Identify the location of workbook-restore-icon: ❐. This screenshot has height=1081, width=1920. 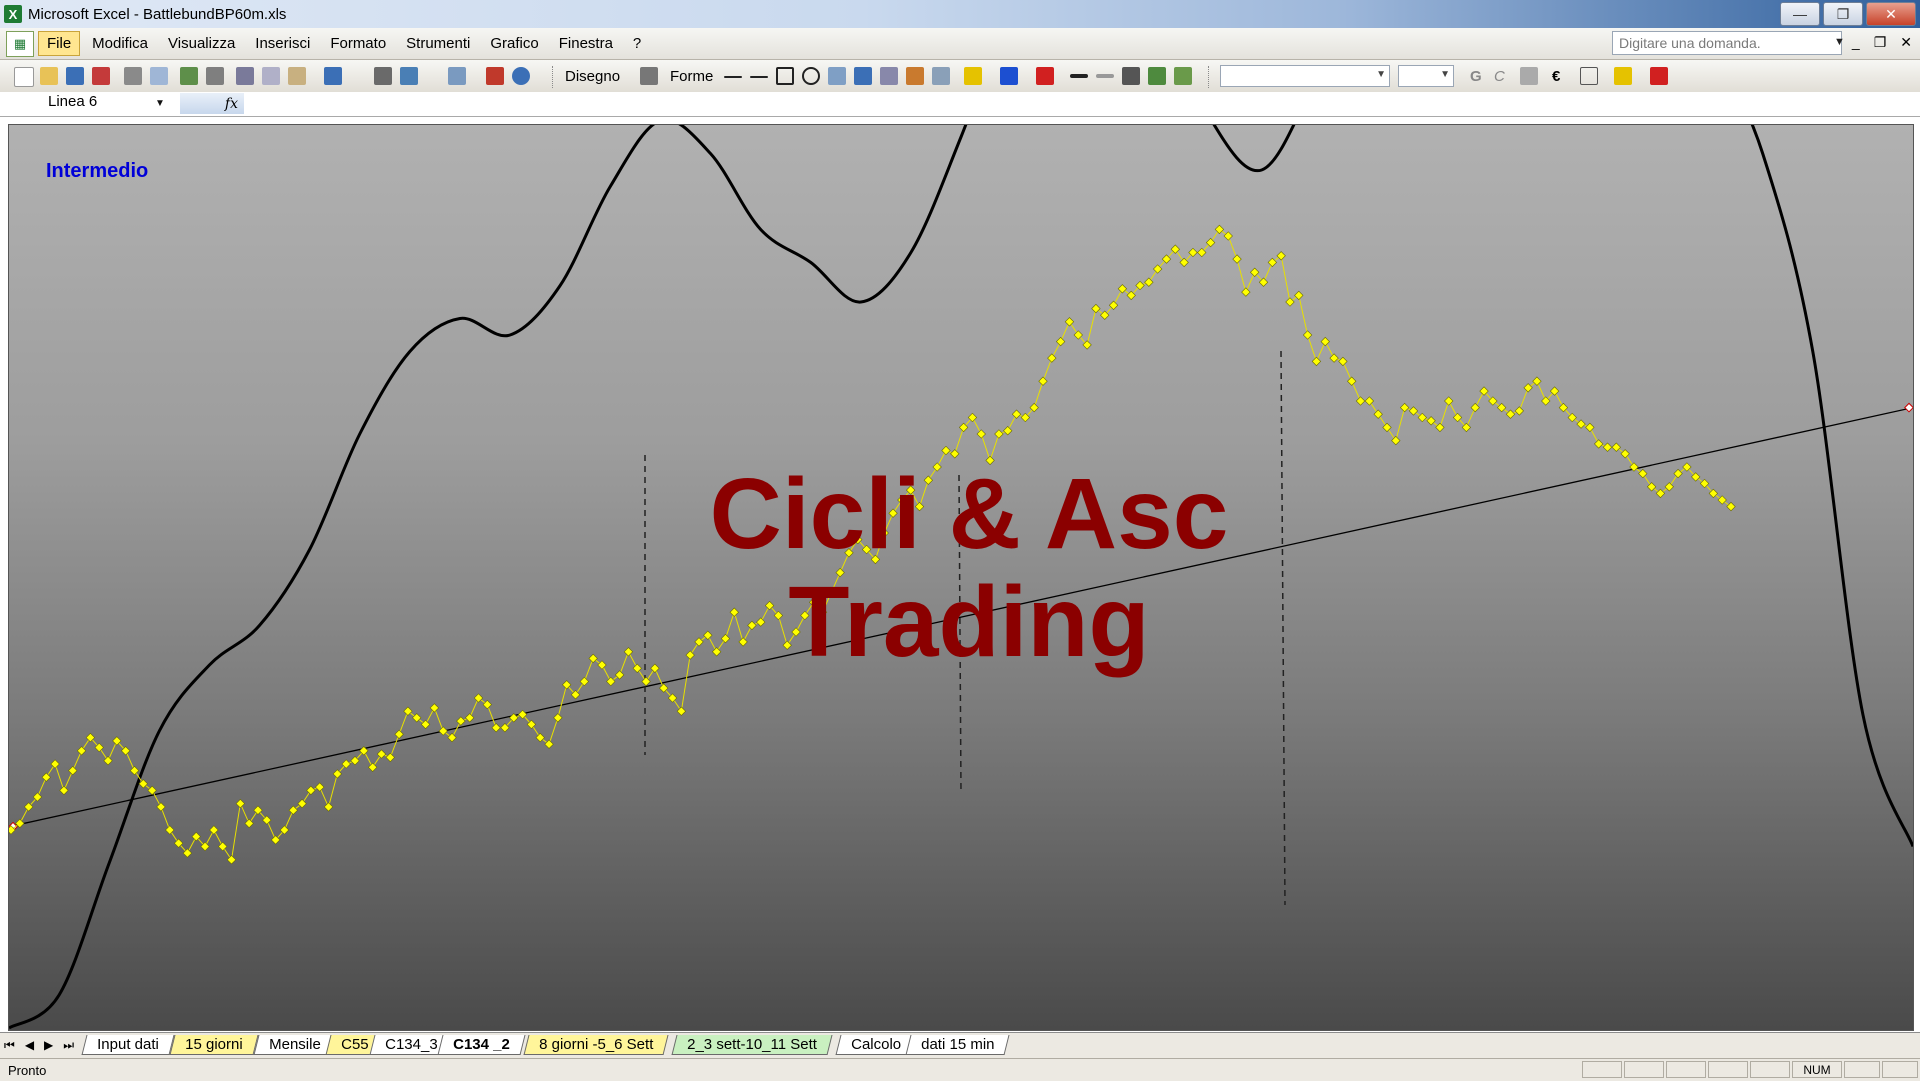
(1880, 42).